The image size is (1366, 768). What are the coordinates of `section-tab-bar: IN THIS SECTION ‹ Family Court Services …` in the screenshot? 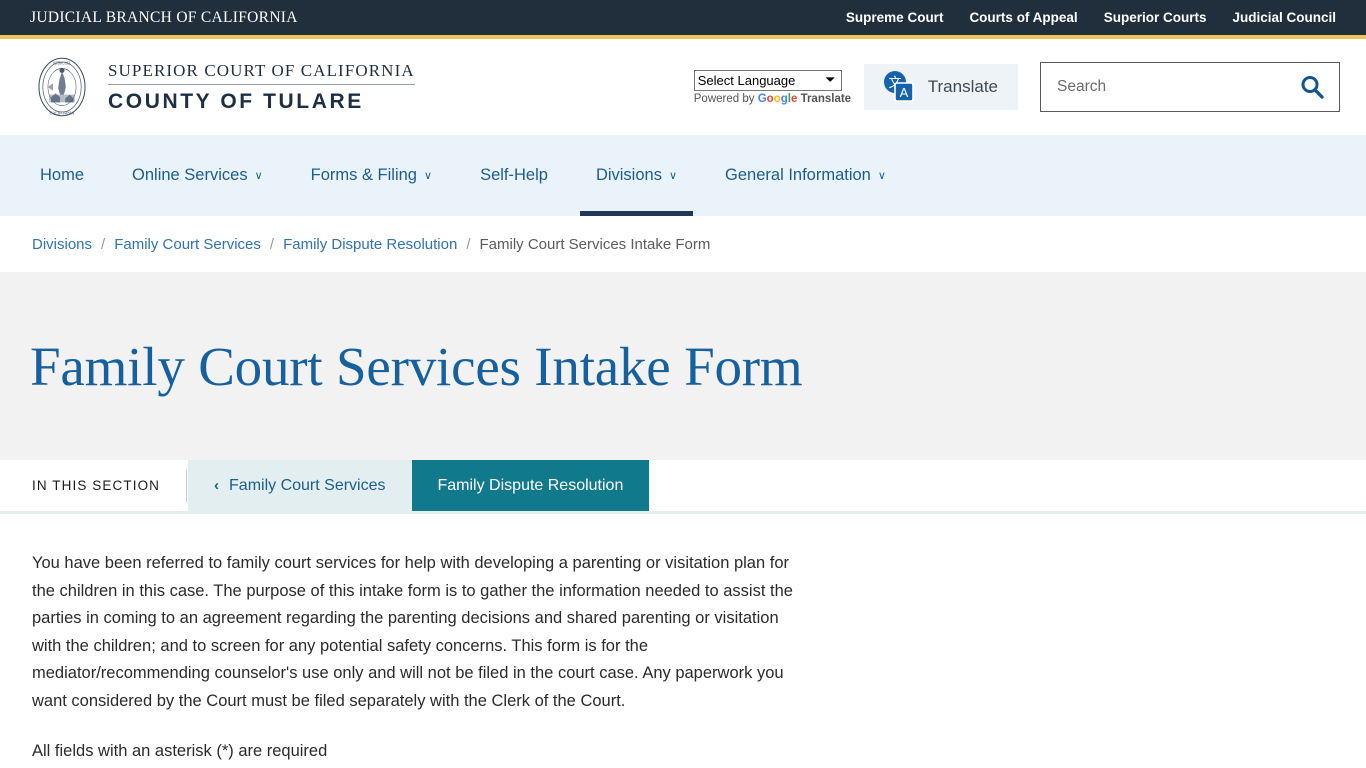 It's located at (683, 487).